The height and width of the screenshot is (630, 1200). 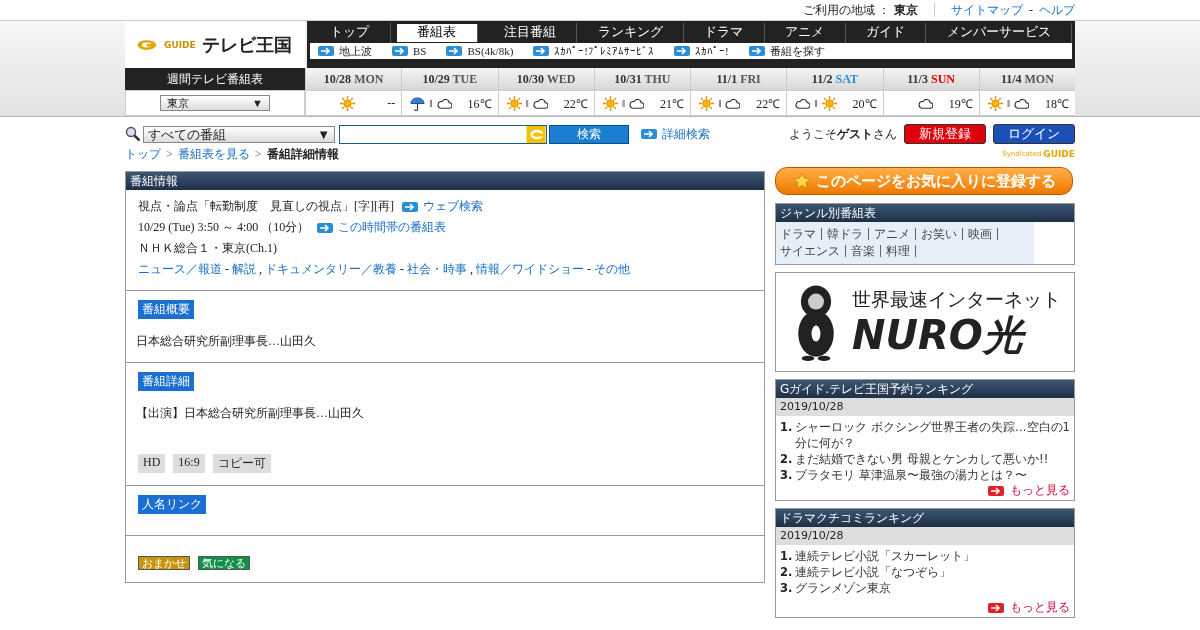 I want to click on logo-title: テレビ王国, so click(x=246, y=44).